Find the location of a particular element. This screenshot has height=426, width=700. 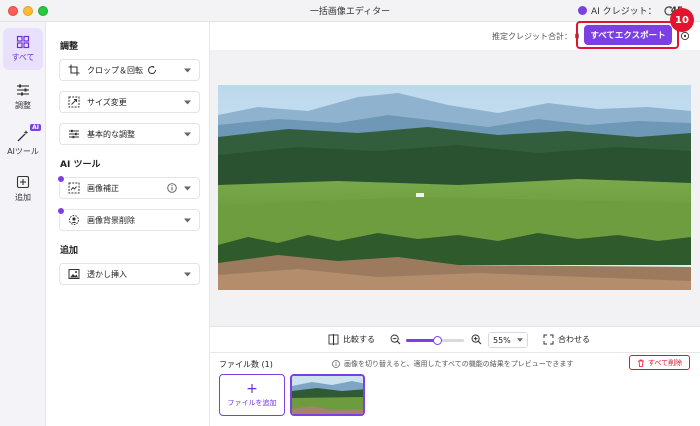

section-title-add: 追加 is located at coordinates (69, 251).